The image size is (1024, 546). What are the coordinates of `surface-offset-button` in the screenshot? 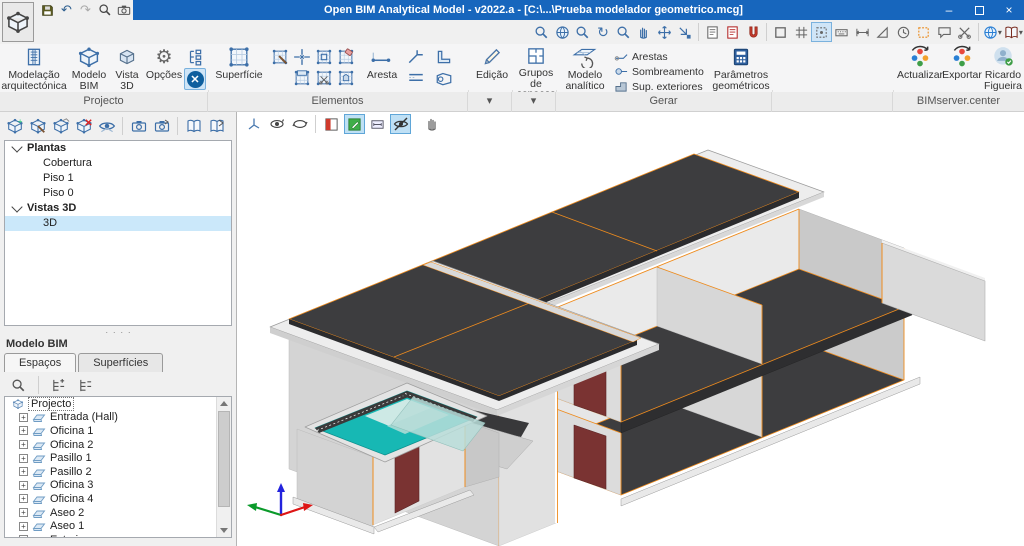 It's located at (324, 57).